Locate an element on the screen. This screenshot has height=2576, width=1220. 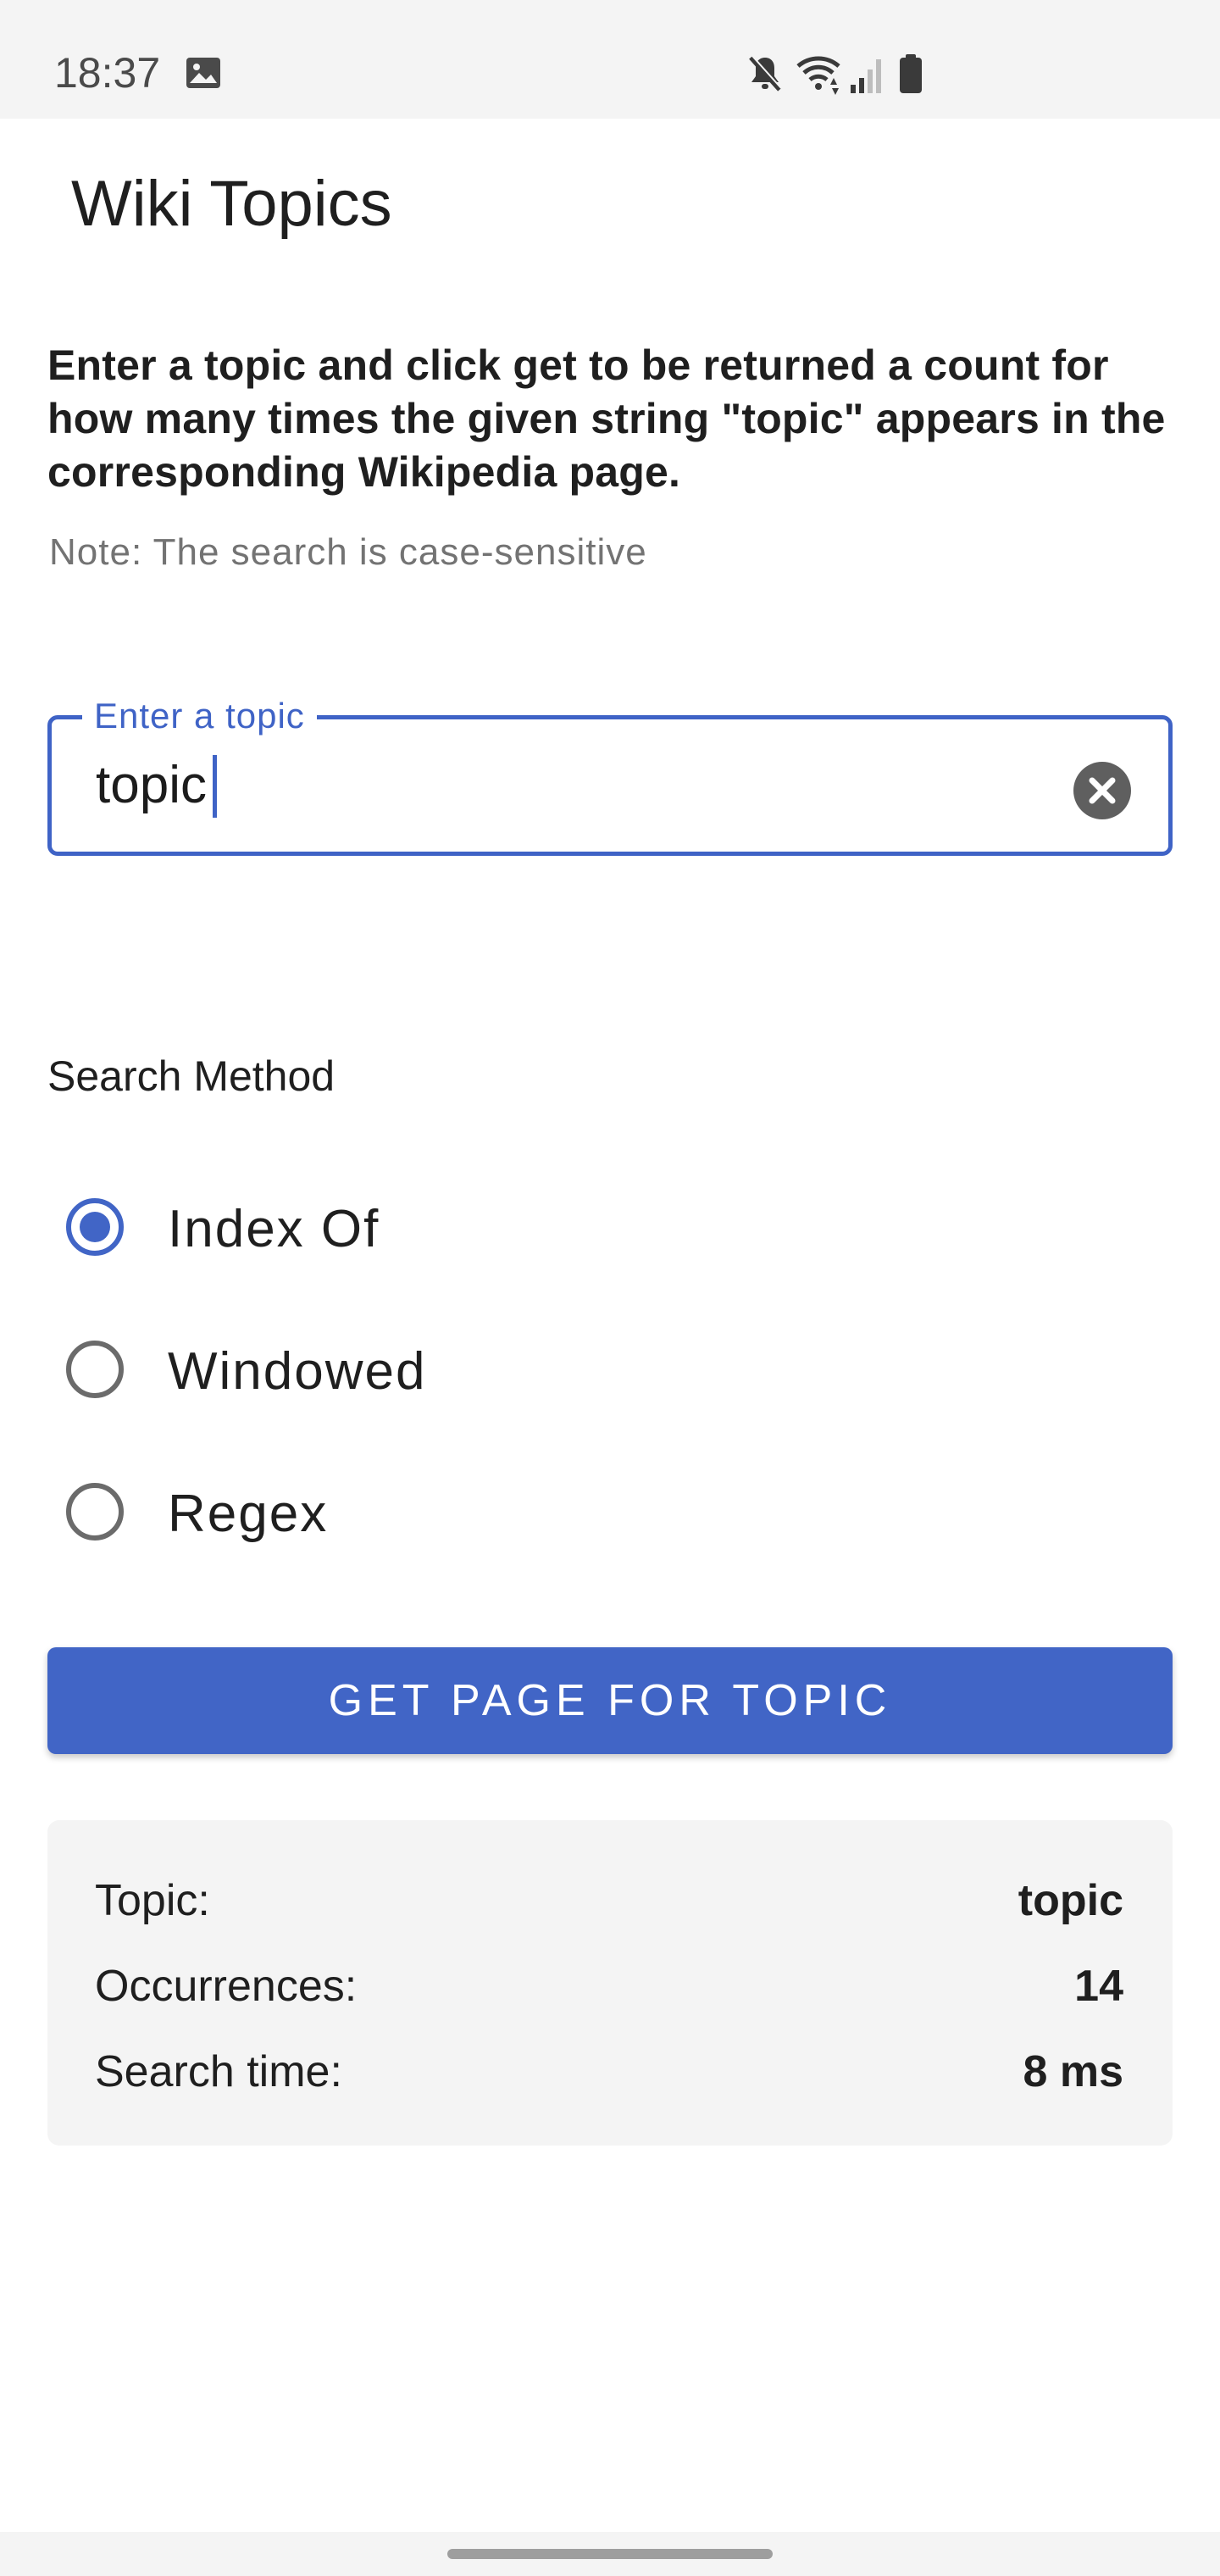
result-row-search-time: Search time: 8 ms is located at coordinates (609, 2071).